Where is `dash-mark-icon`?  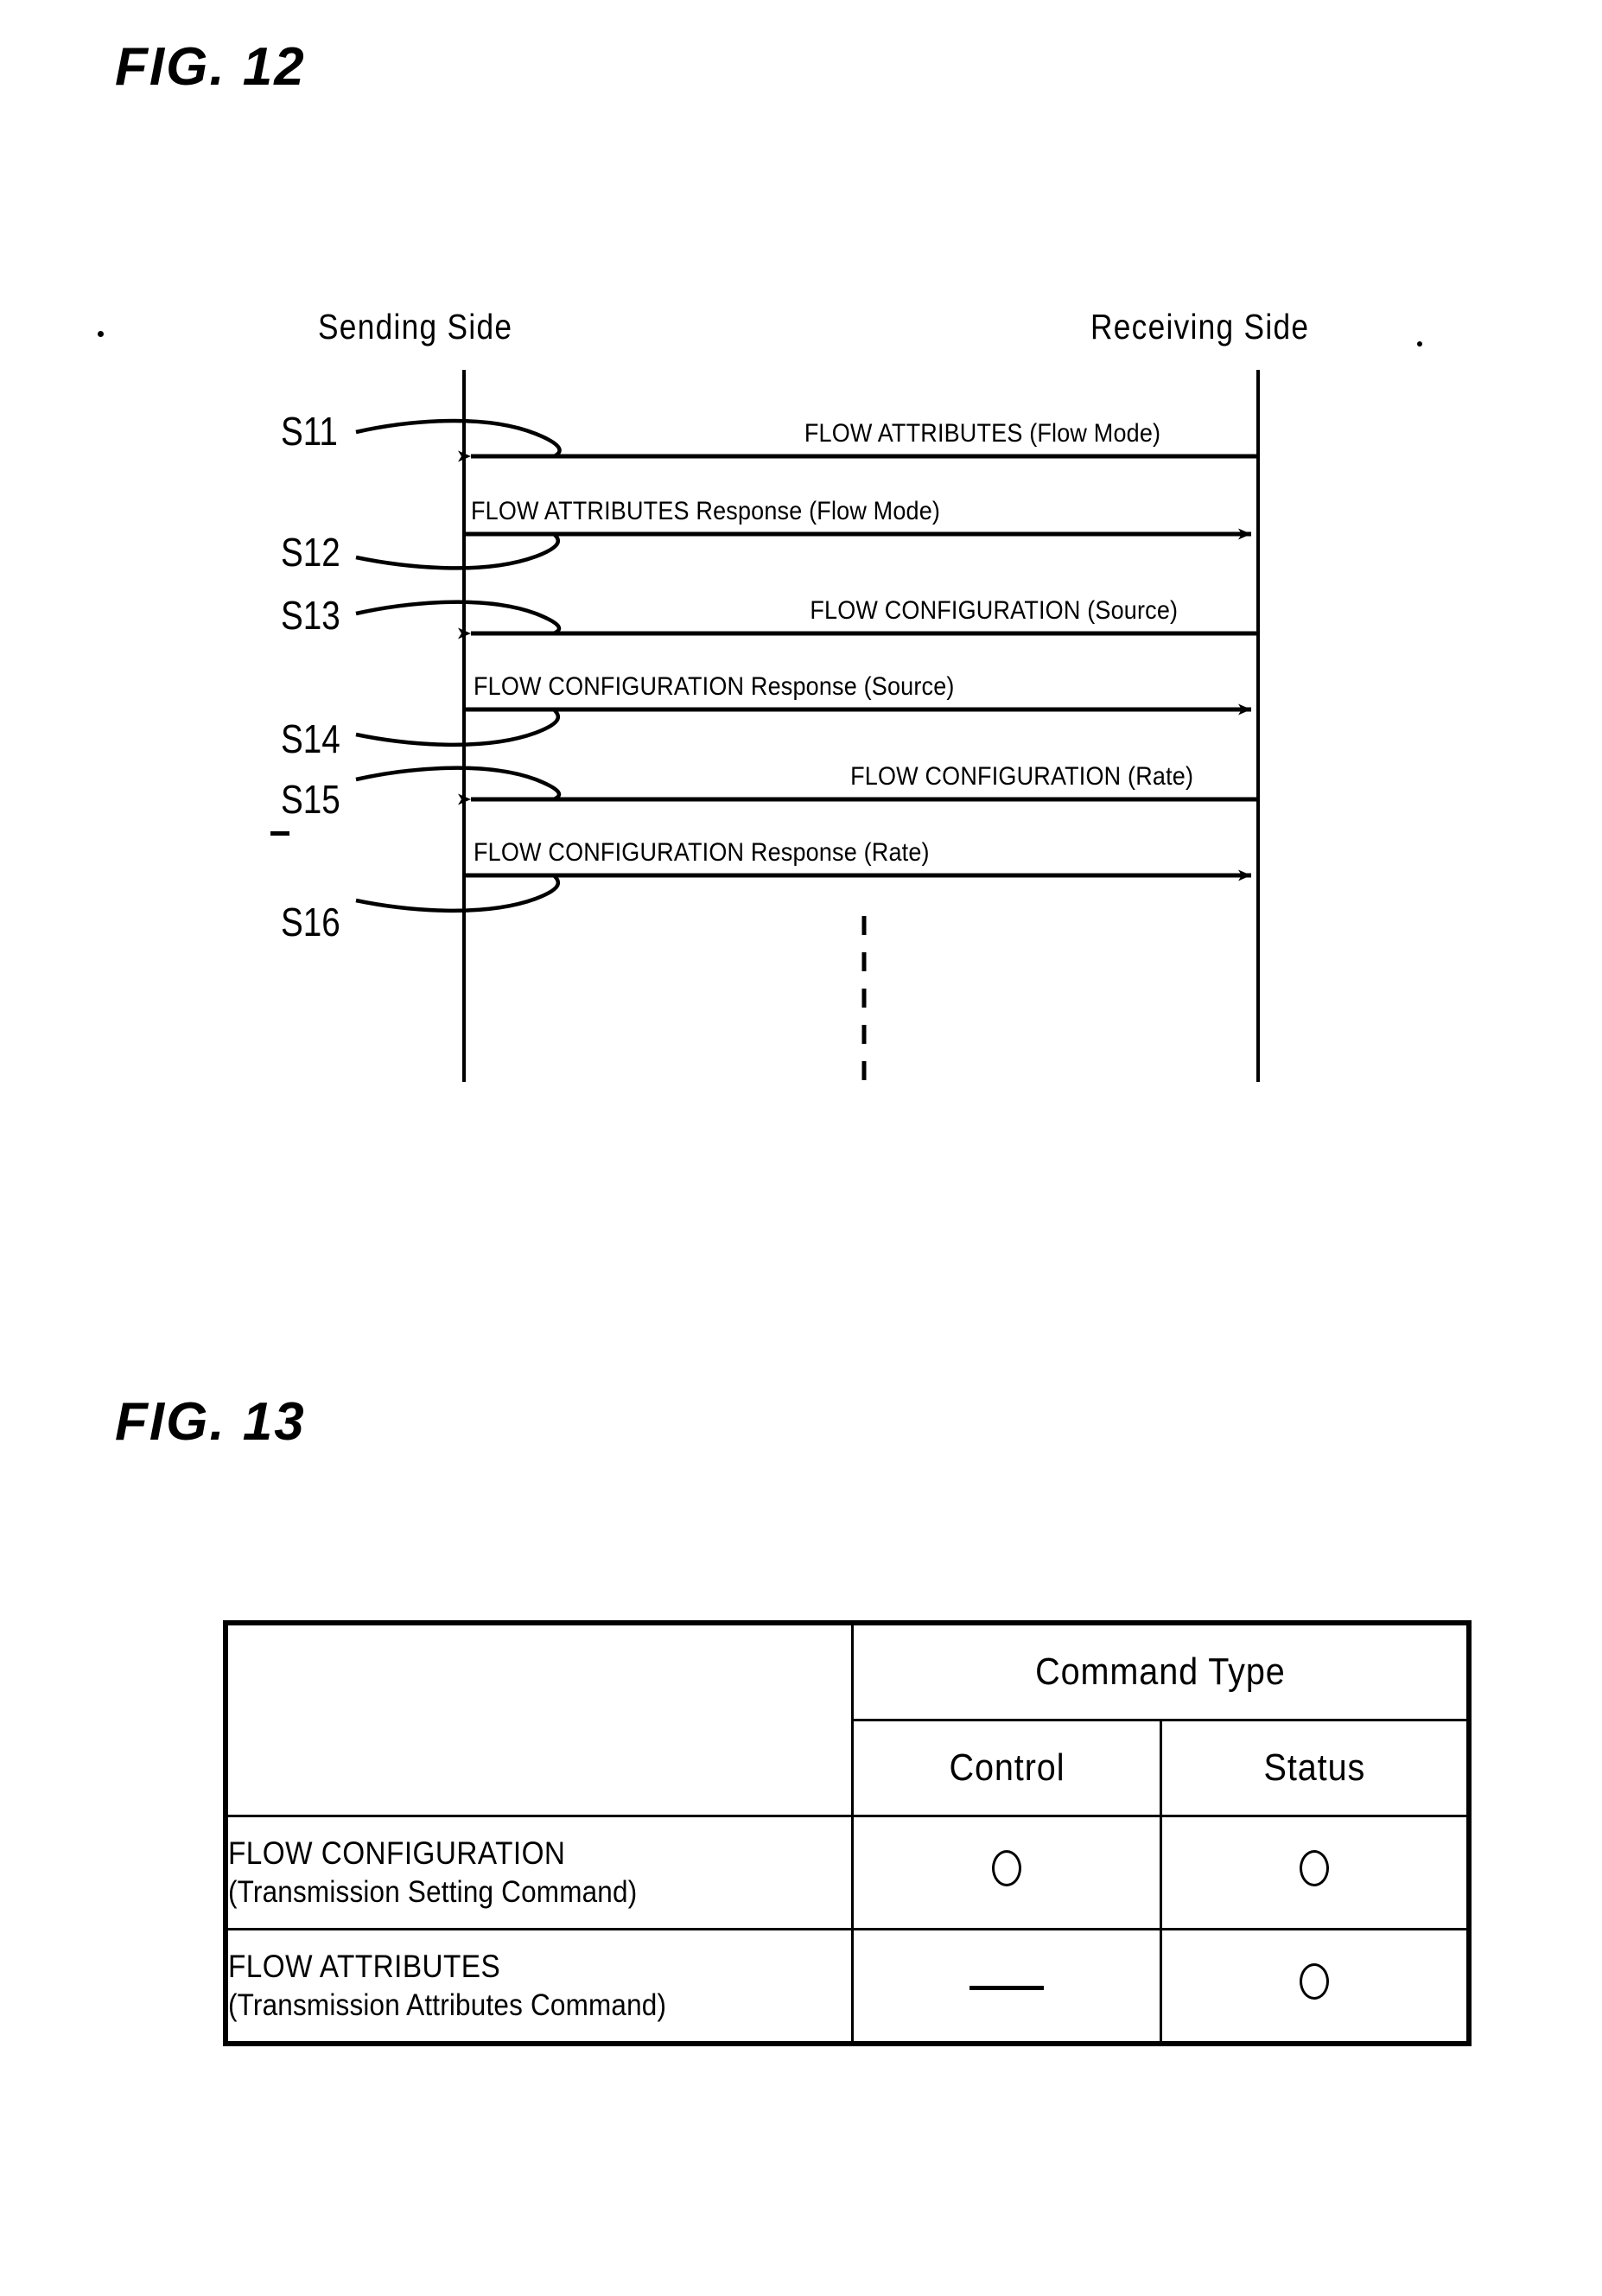
dash-mark-icon is located at coordinates (1006, 1987).